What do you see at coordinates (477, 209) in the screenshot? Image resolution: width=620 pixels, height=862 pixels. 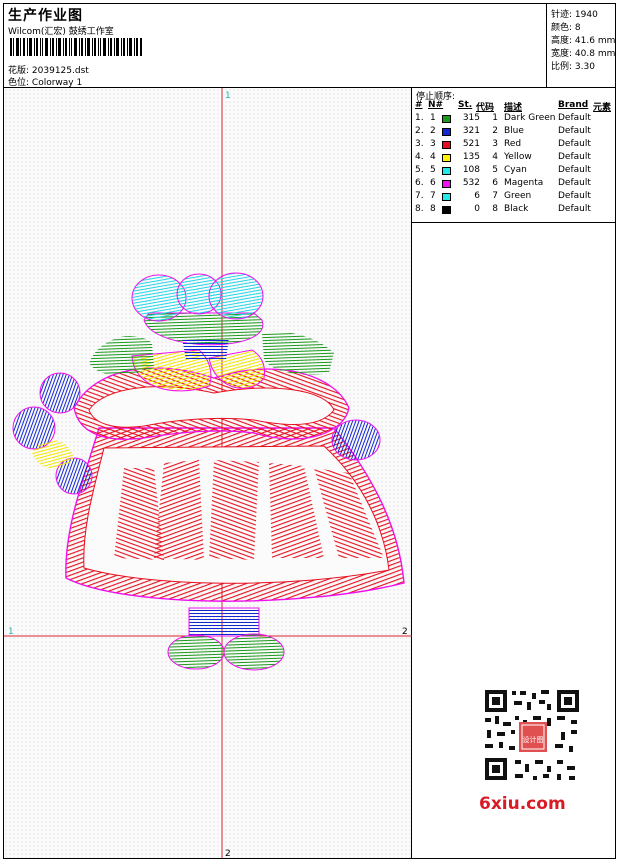 I see `row-stitches: 0` at bounding box center [477, 209].